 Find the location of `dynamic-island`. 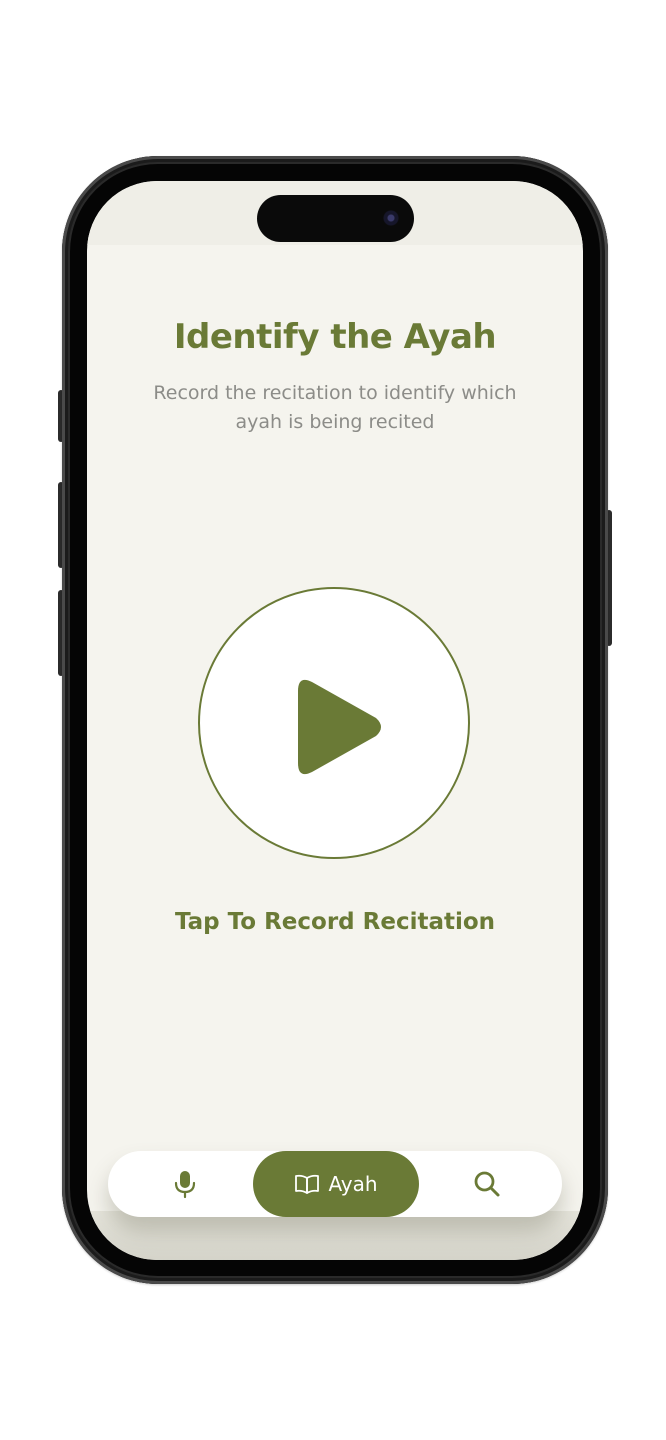

dynamic-island is located at coordinates (335, 218).